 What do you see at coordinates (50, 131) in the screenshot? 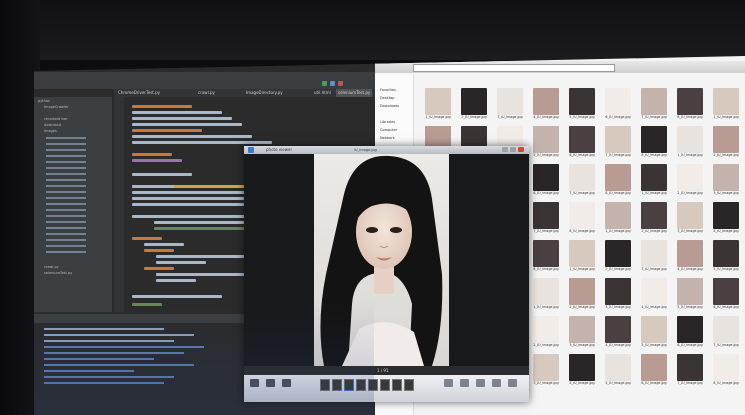
I see `tree-item-images: images` at bounding box center [50, 131].